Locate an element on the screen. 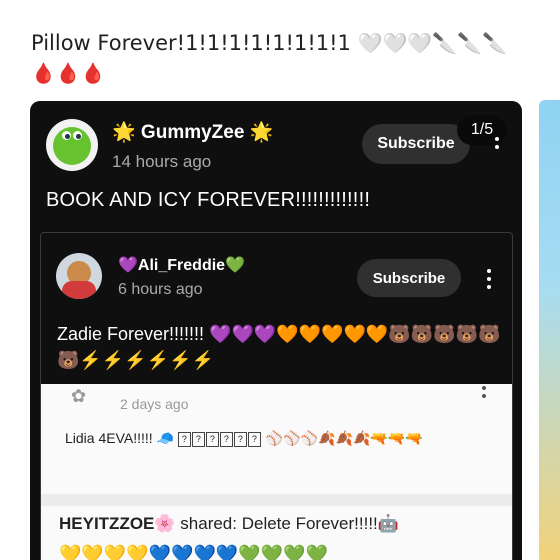 This screenshot has height=560, width=560. shared-text: HEYITZZOE🌸 shared: Delete Forever!!!!!🤖 is located at coordinates (229, 523).